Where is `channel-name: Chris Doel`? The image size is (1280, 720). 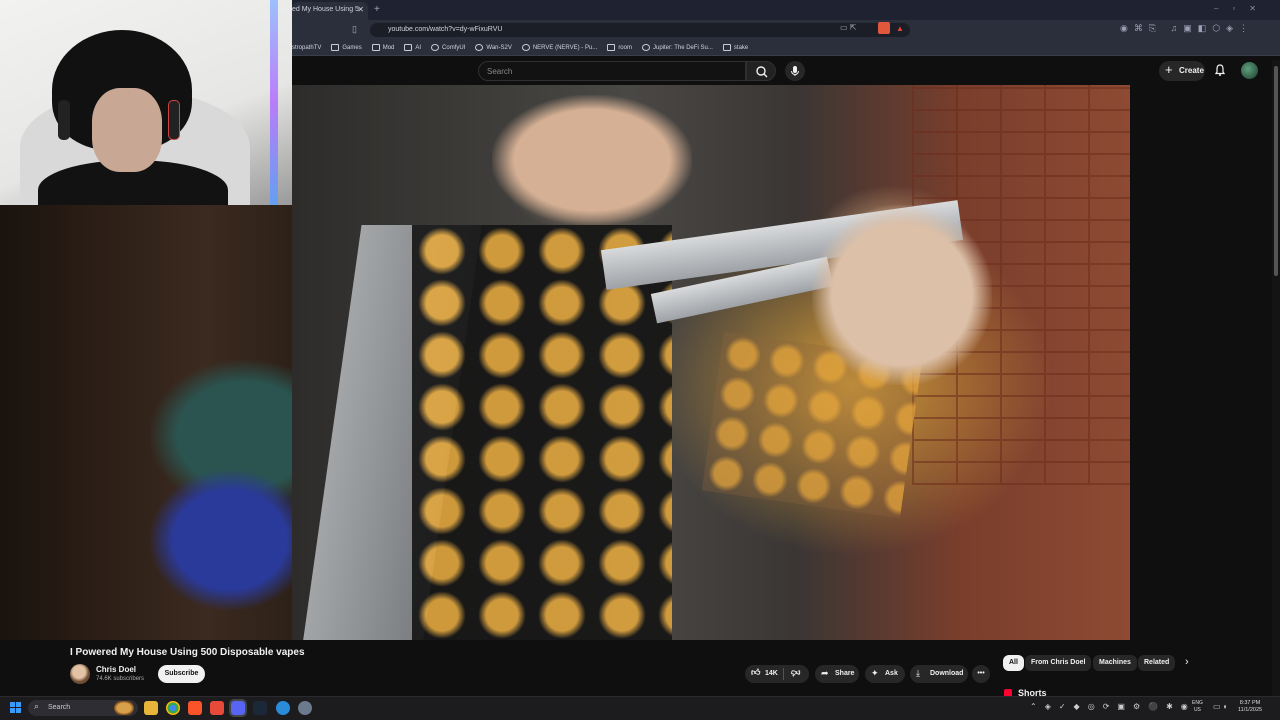 channel-name: Chris Doel is located at coordinates (116, 669).